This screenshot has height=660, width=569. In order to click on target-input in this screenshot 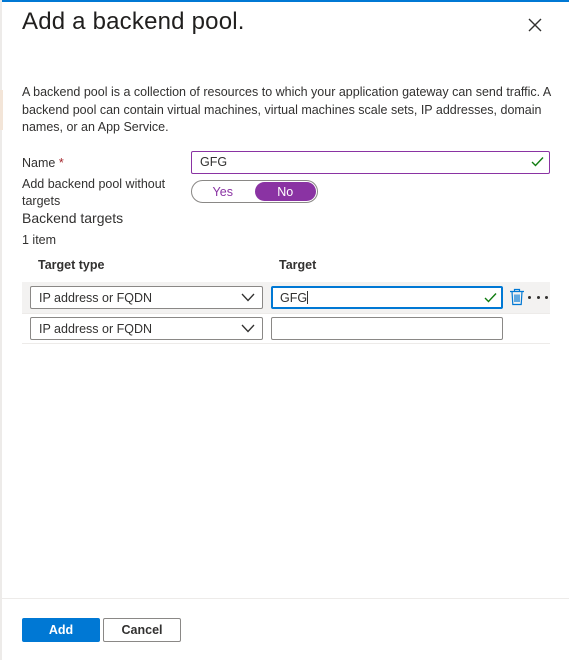, I will do `click(387, 328)`.